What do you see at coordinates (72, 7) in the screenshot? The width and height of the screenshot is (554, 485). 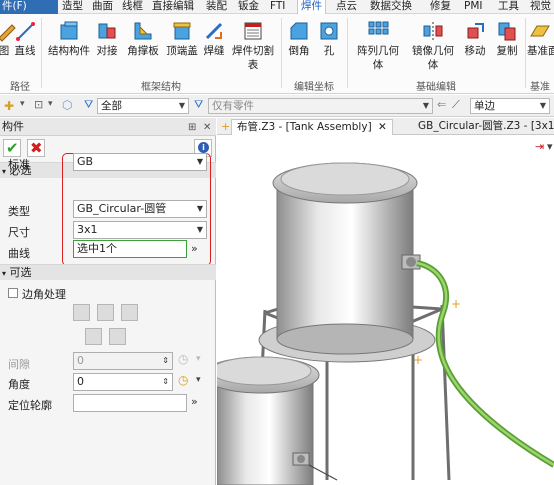 I see `menu-modeling: 造型` at bounding box center [72, 7].